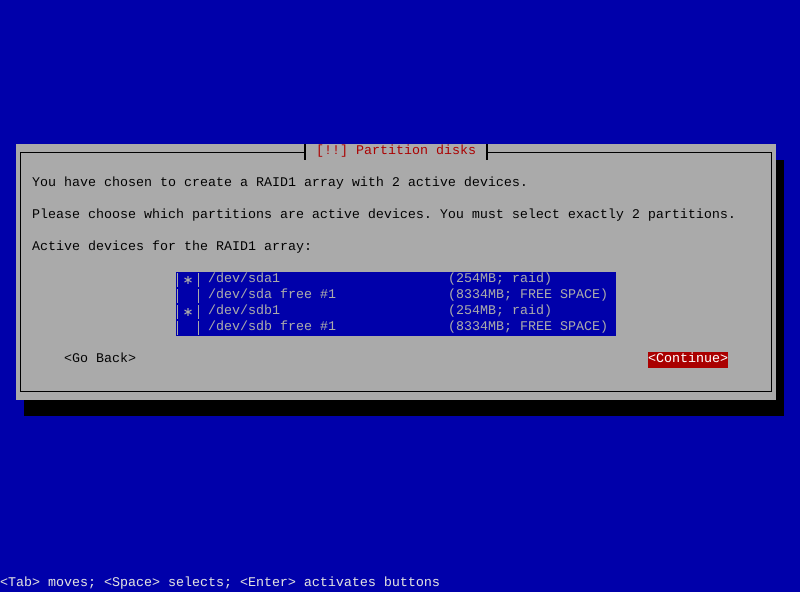 The image size is (800, 592). What do you see at coordinates (244, 280) in the screenshot?
I see `device-name: /dev/sda1` at bounding box center [244, 280].